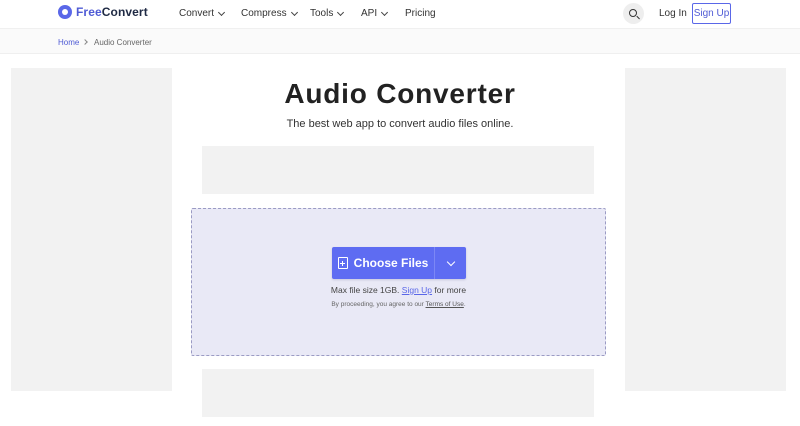 The image size is (800, 426). I want to click on ad-placeholder-bottom, so click(398, 393).